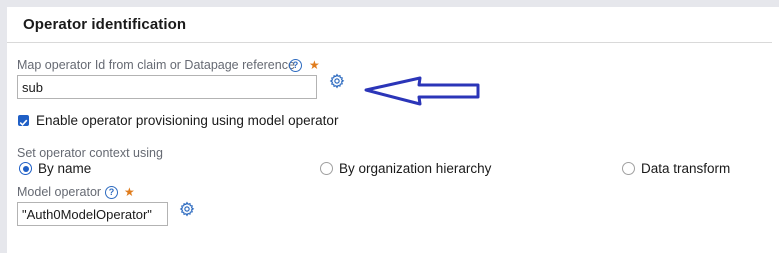 The width and height of the screenshot is (779, 253). What do you see at coordinates (25, 168) in the screenshot?
I see `radio-by-name` at bounding box center [25, 168].